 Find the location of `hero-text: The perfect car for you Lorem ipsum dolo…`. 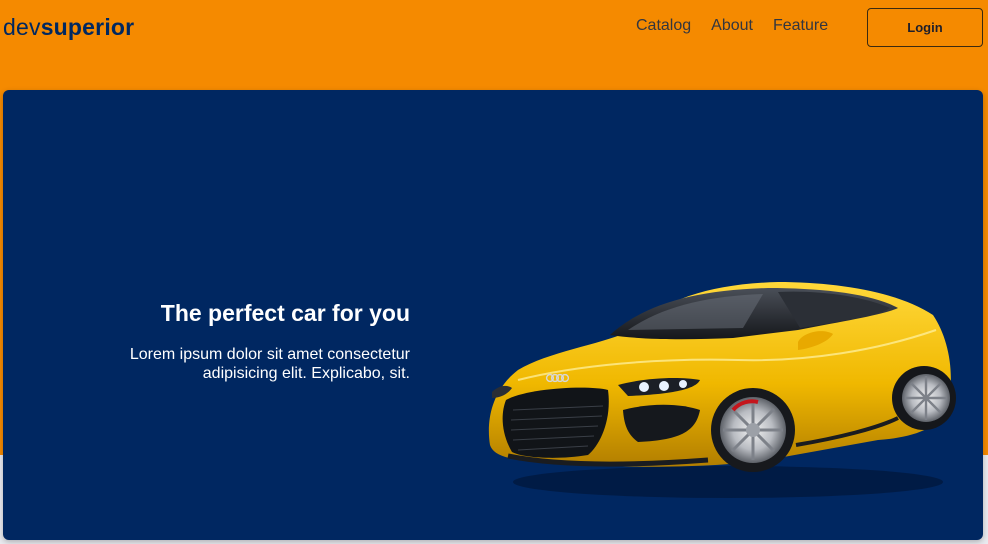

hero-text: The perfect car for you Lorem ipsum dolo… is located at coordinates (260, 340).